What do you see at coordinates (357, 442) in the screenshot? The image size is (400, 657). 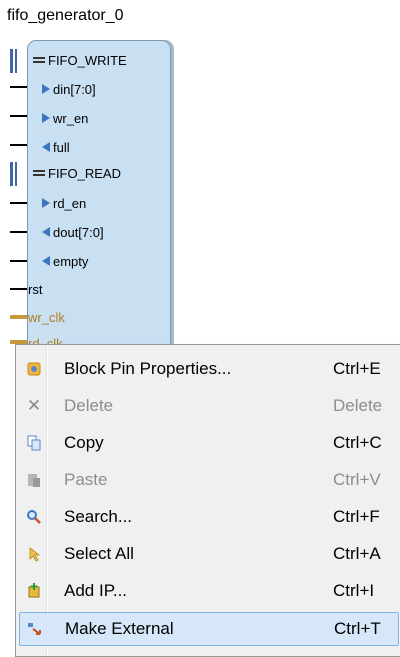 I see `menu-item-shortcut: Ctrl+C` at bounding box center [357, 442].